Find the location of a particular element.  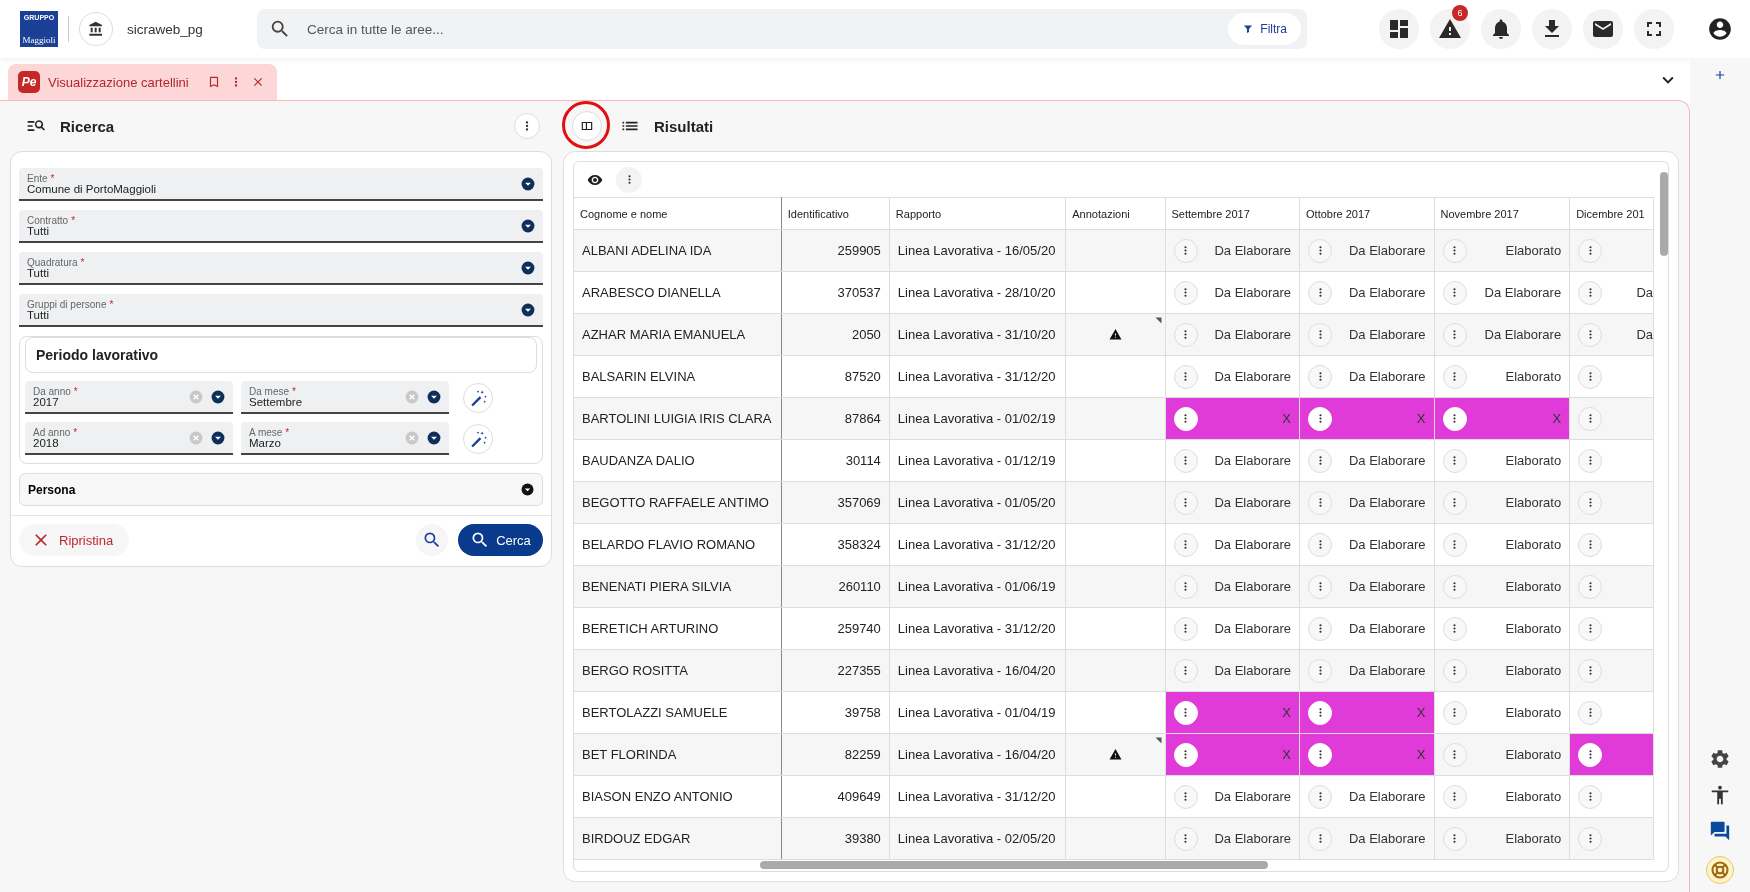

chat-button is located at coordinates (1720, 831).